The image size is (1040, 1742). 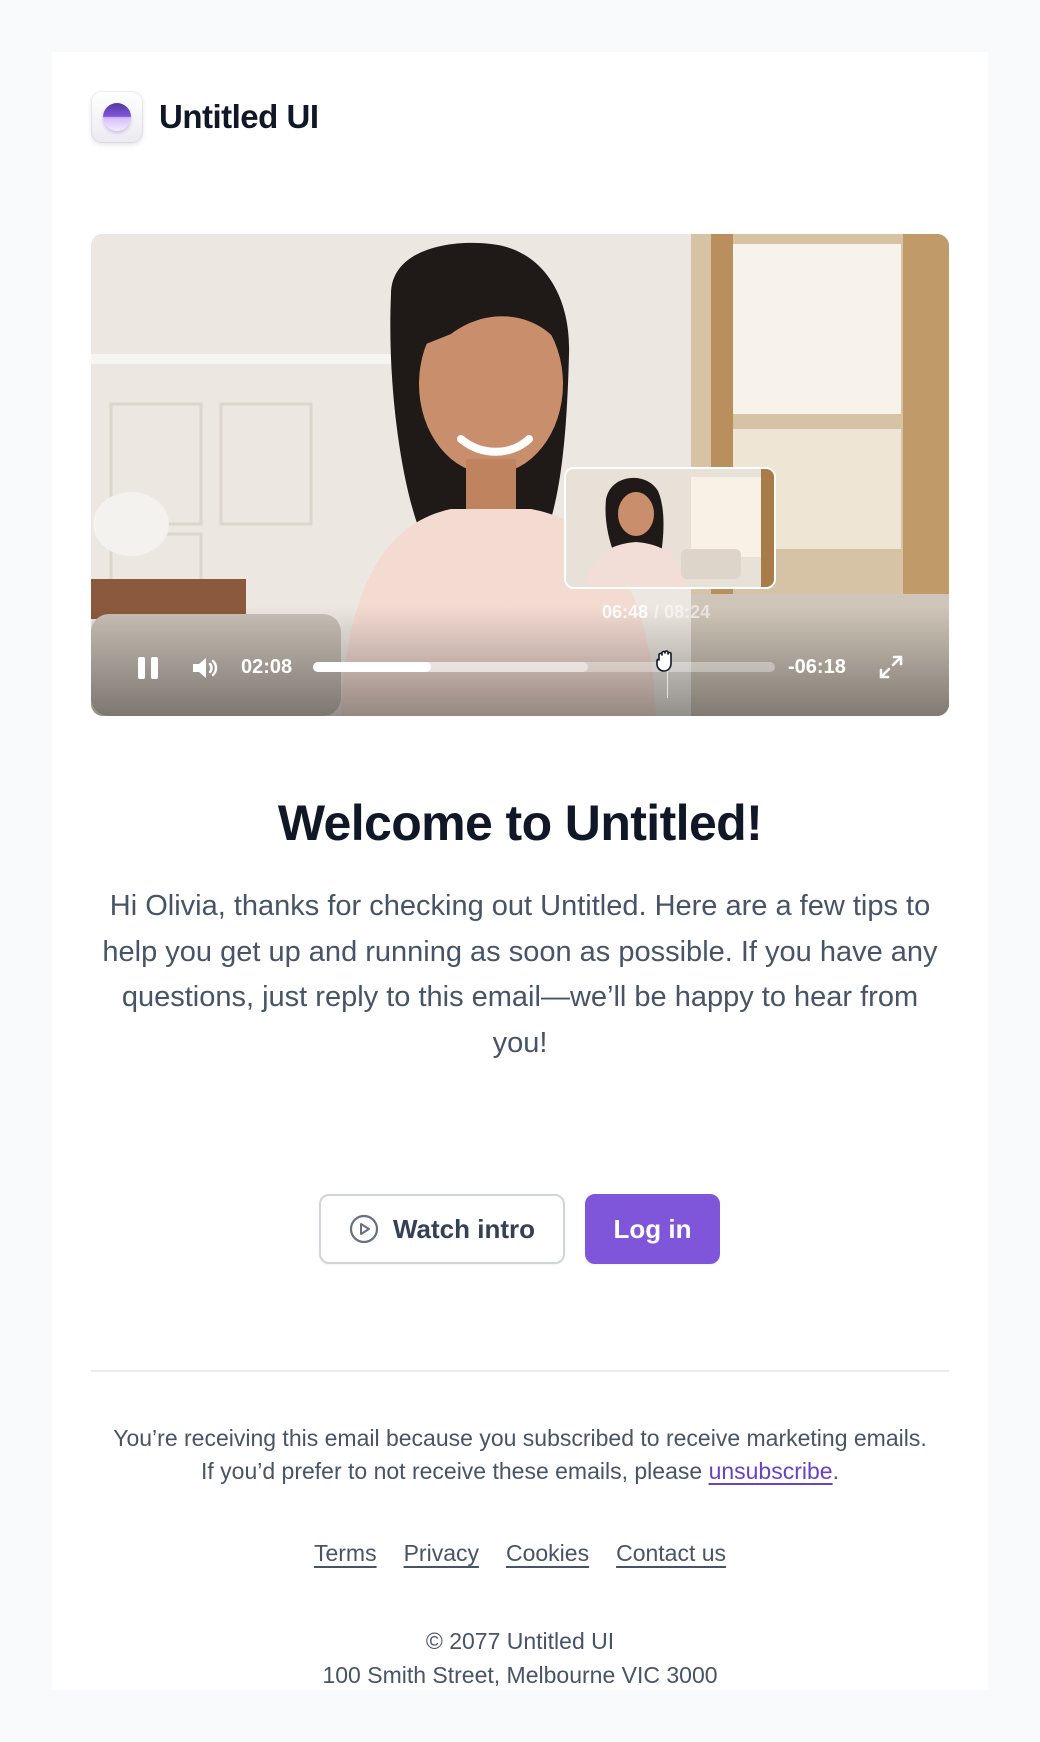 What do you see at coordinates (205, 668) in the screenshot?
I see `volume-icon` at bounding box center [205, 668].